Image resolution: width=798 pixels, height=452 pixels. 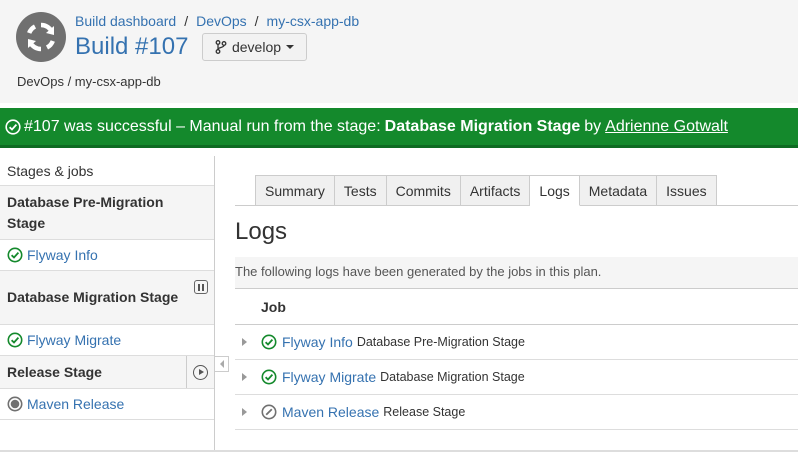 I want to click on job-link: Maven Release, so click(x=75, y=404).